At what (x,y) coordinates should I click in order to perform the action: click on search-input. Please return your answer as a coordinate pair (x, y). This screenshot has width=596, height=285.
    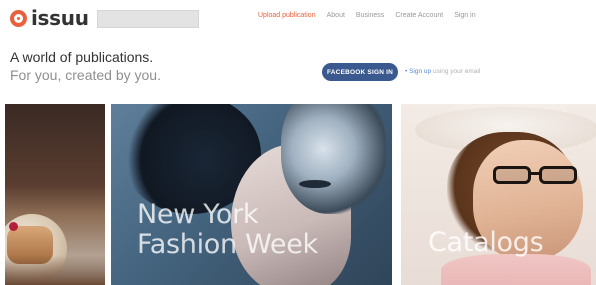
    Looking at the image, I should click on (148, 19).